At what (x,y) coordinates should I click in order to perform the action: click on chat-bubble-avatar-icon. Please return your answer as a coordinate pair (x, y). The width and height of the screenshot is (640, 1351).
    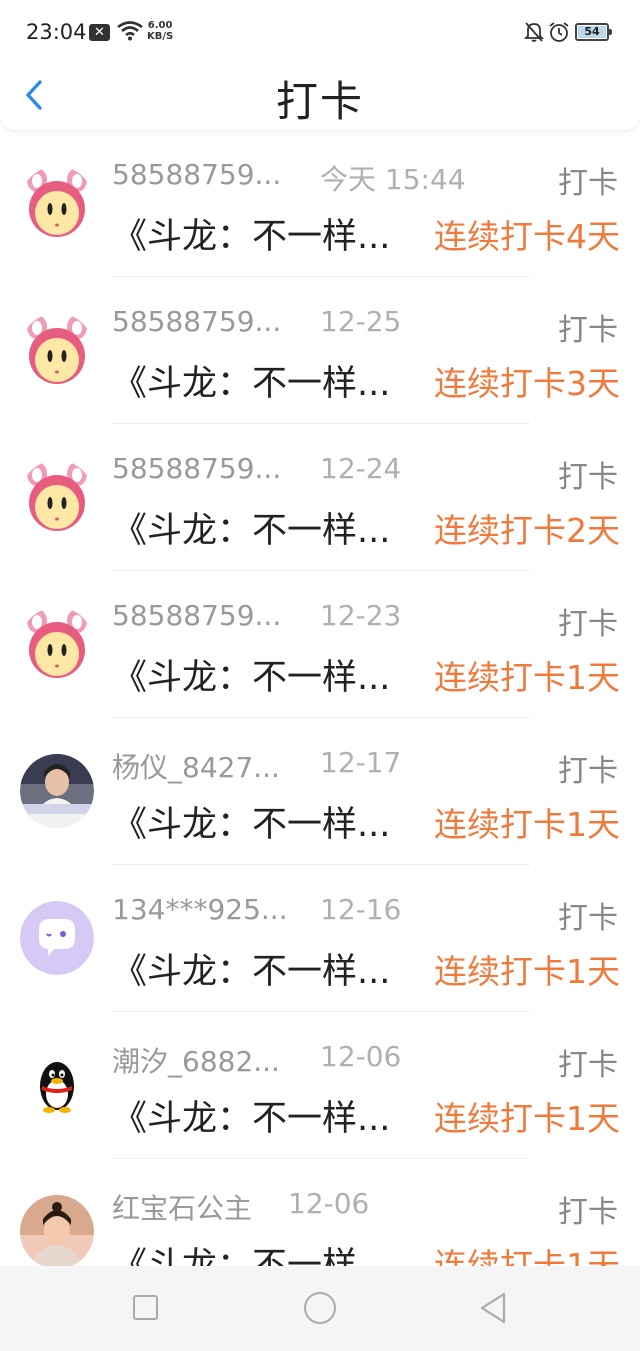
    Looking at the image, I should click on (57, 938).